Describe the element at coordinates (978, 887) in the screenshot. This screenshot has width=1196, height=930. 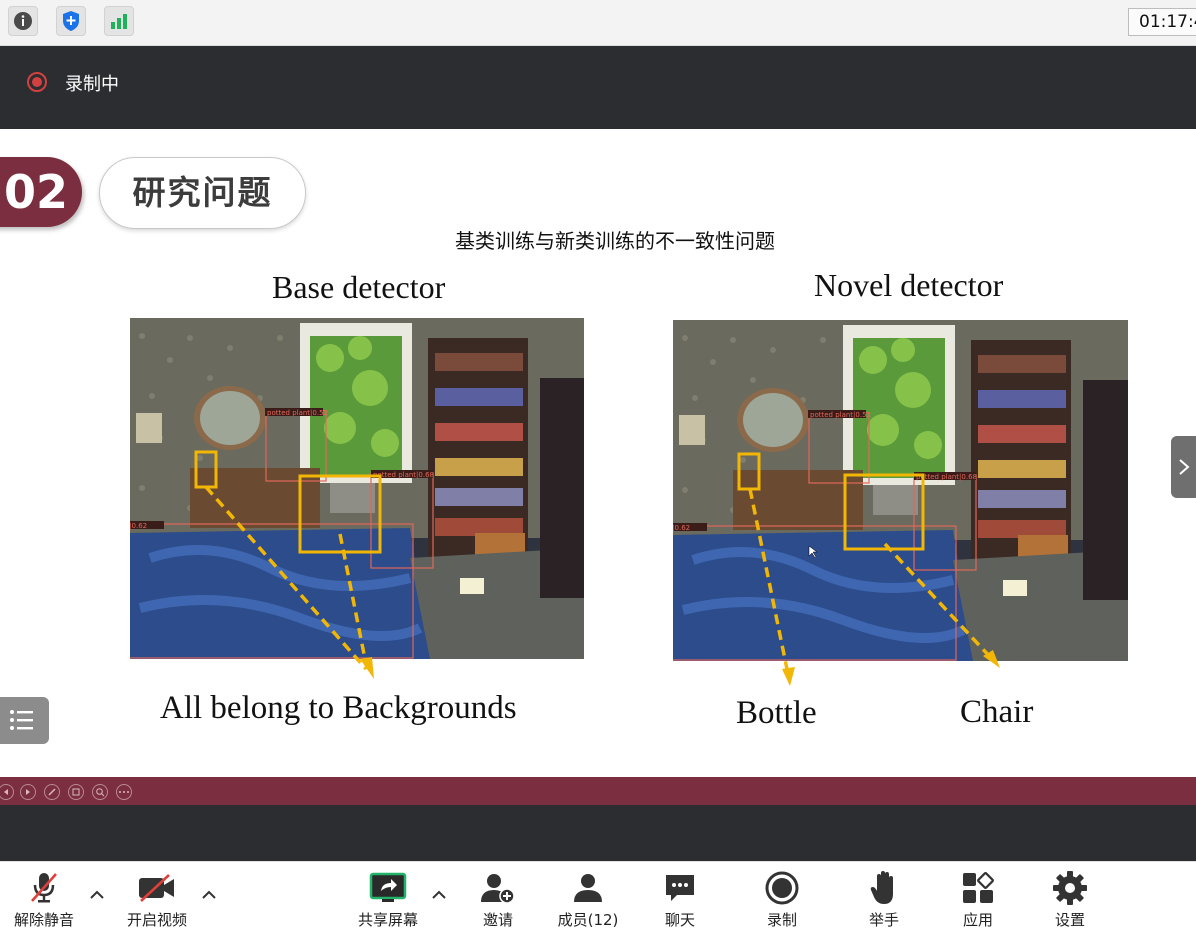
I see `apps-icon` at that location.